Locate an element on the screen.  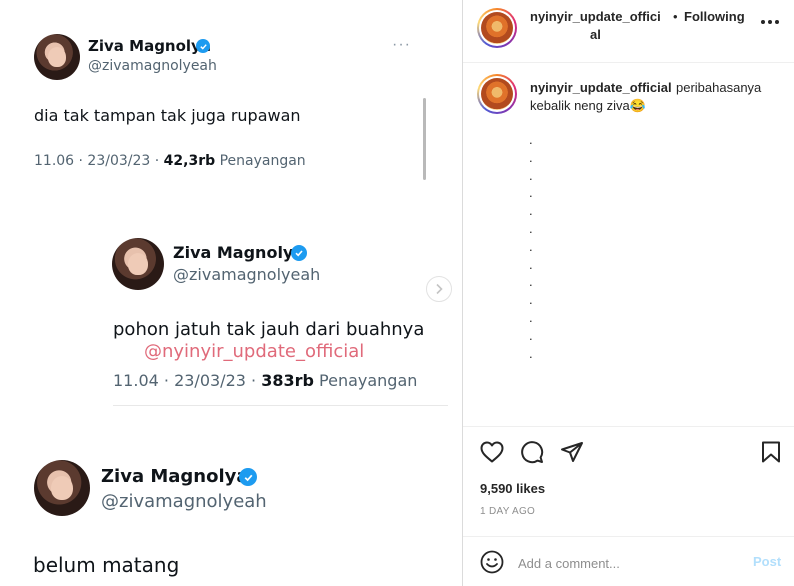
tweet-1-handle: @zivamagnolyeah is located at coordinates (152, 66).